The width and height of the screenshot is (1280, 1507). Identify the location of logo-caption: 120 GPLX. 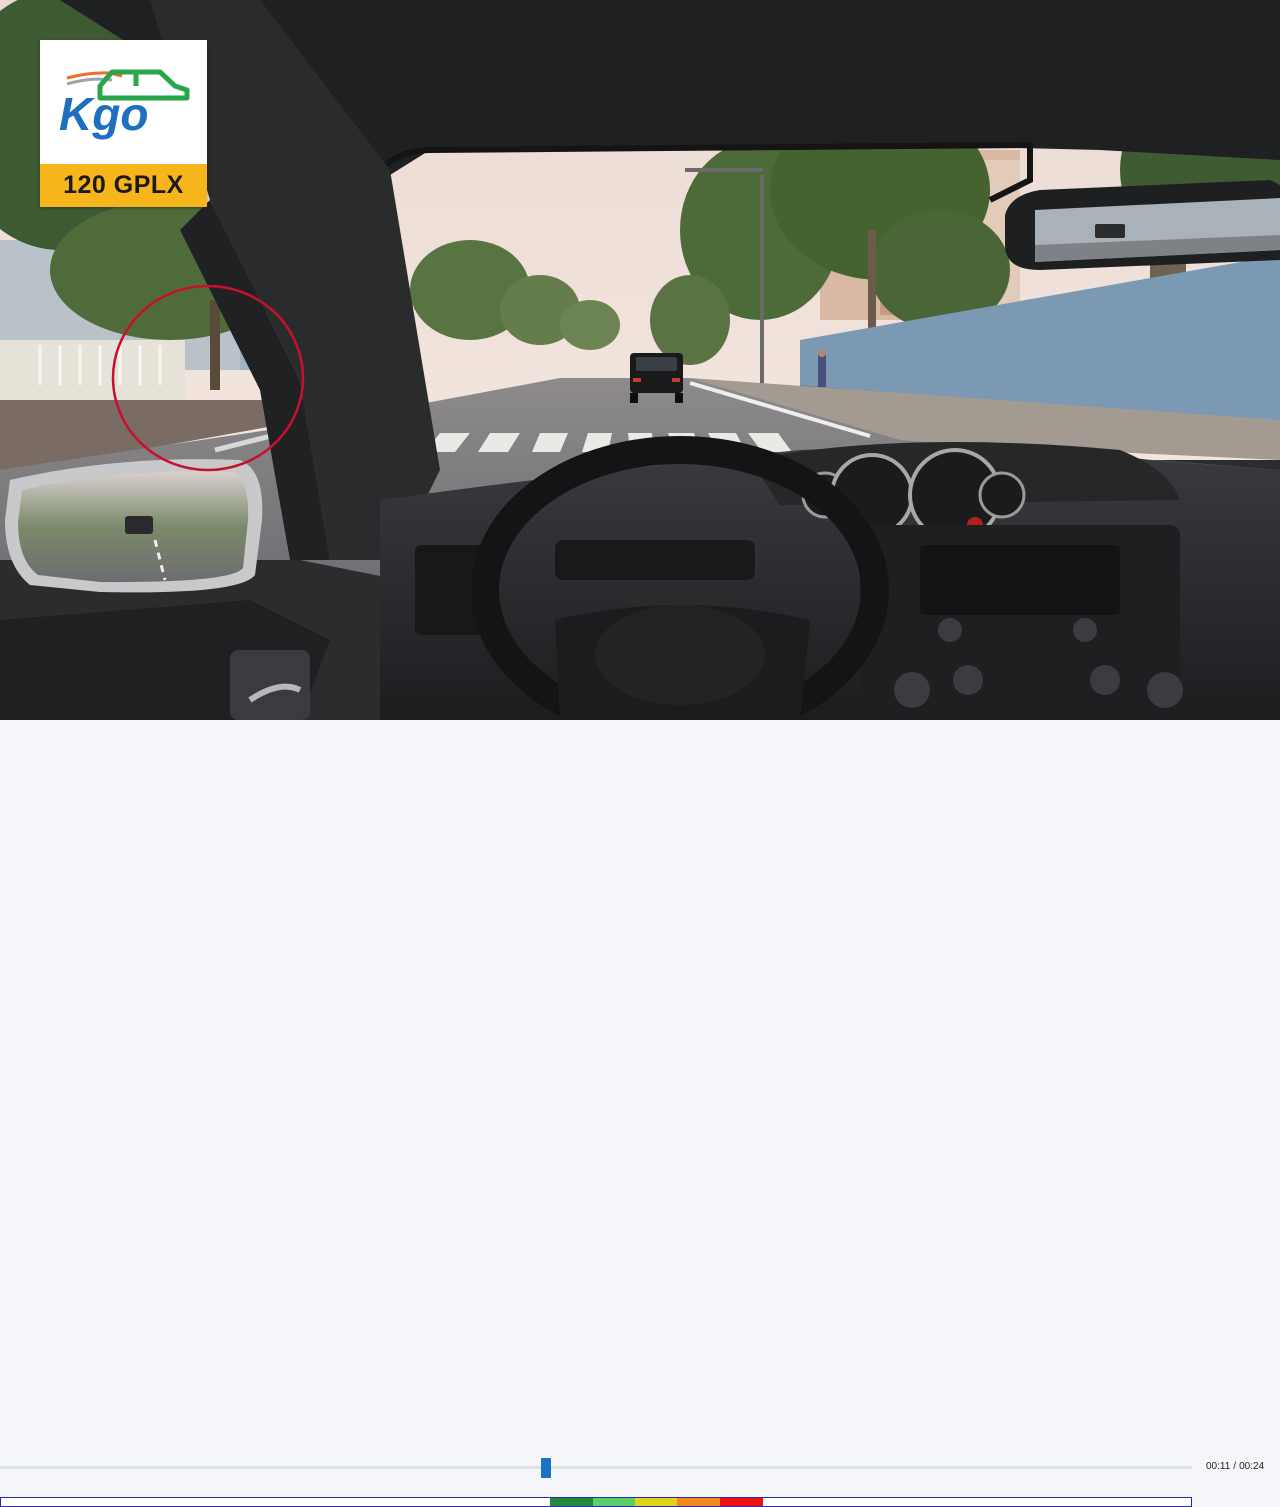
(123, 185).